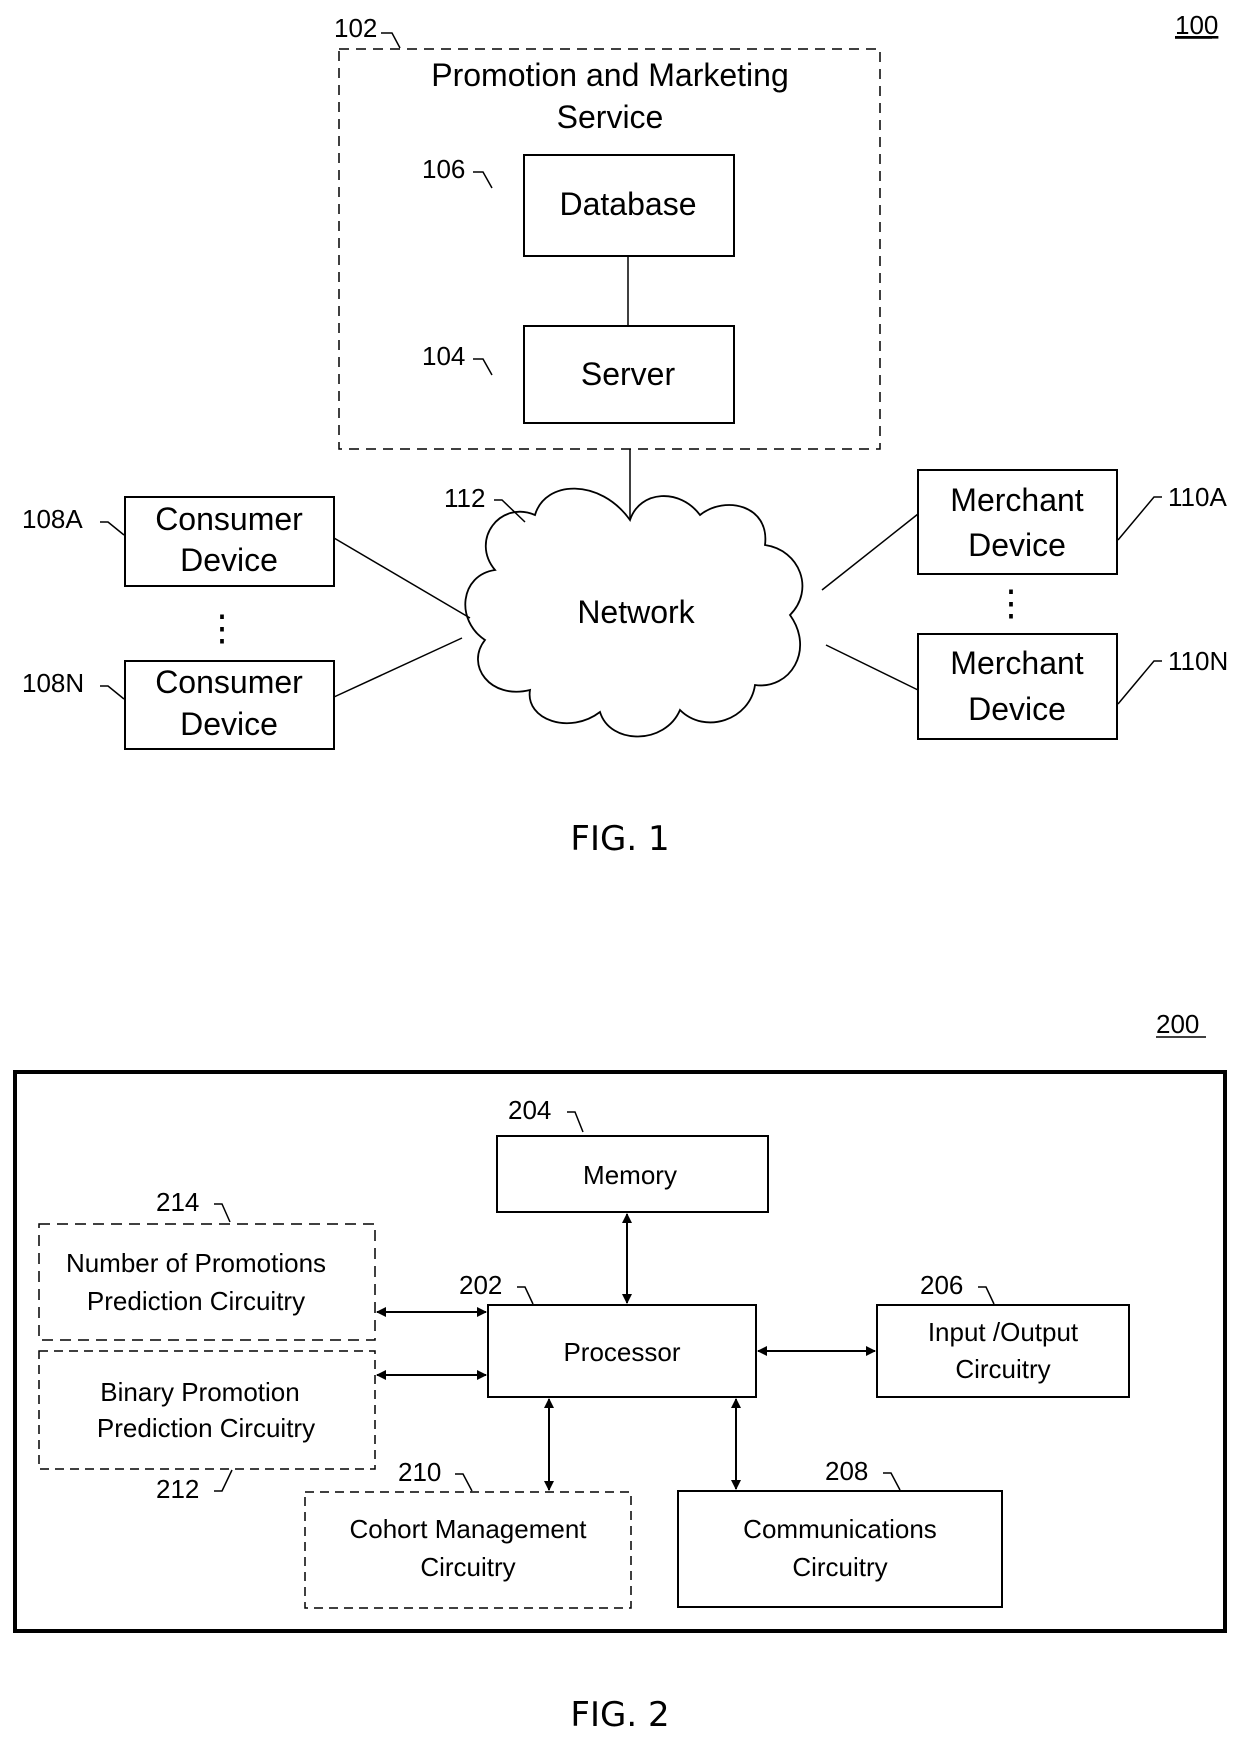 The width and height of the screenshot is (1240, 1747). What do you see at coordinates (628, 204) in the screenshot?
I see `database-label: Database` at bounding box center [628, 204].